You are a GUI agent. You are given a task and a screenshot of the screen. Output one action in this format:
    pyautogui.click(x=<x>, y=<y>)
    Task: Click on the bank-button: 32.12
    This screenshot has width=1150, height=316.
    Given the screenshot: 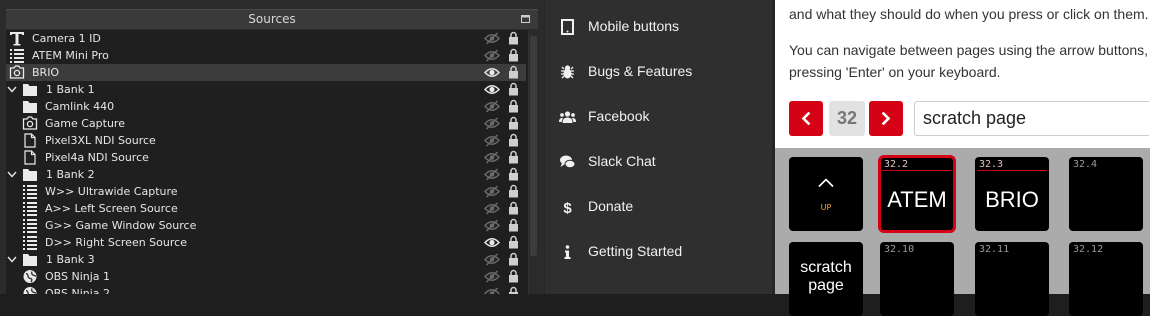 What is the action you would take?
    pyautogui.click(x=1106, y=279)
    